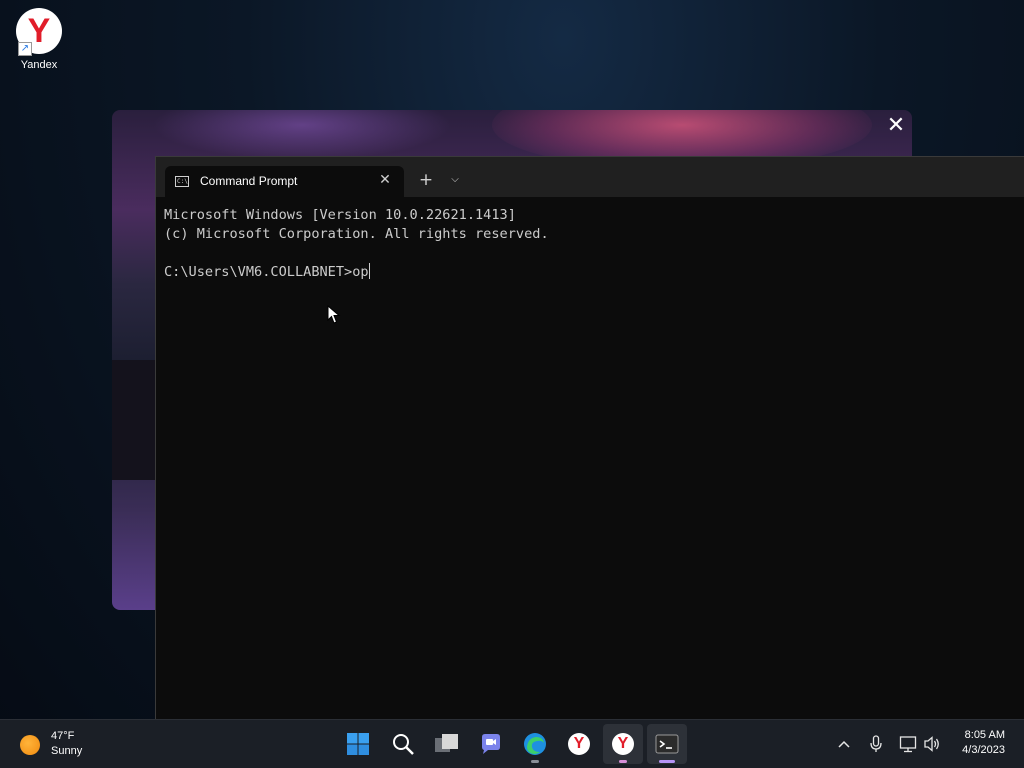 This screenshot has width=1024, height=768. Describe the element at coordinates (30, 745) in the screenshot. I see `sun-icon` at that location.